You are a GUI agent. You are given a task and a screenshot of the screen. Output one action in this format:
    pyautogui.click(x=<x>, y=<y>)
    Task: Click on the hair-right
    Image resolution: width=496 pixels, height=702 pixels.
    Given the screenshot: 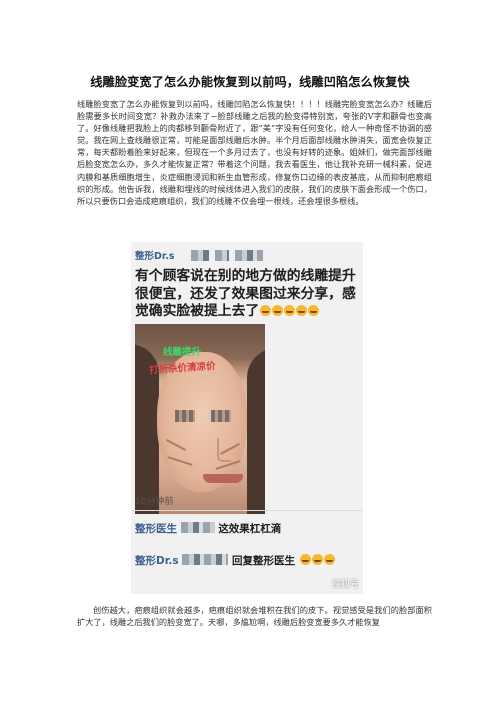 What is the action you would take?
    pyautogui.click(x=256, y=431)
    